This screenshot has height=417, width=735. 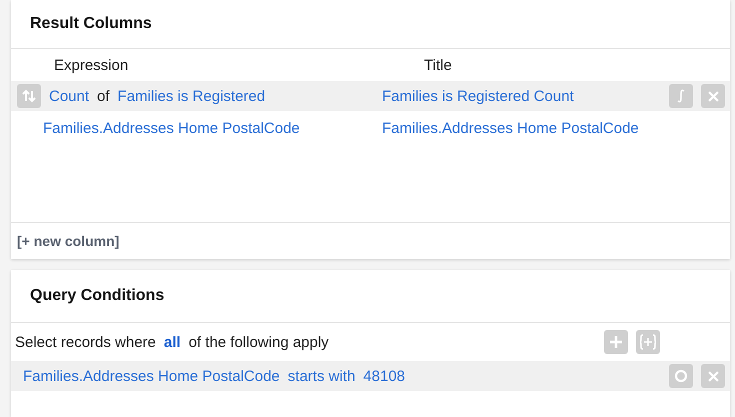 I want to click on column-header: Title, so click(x=438, y=65).